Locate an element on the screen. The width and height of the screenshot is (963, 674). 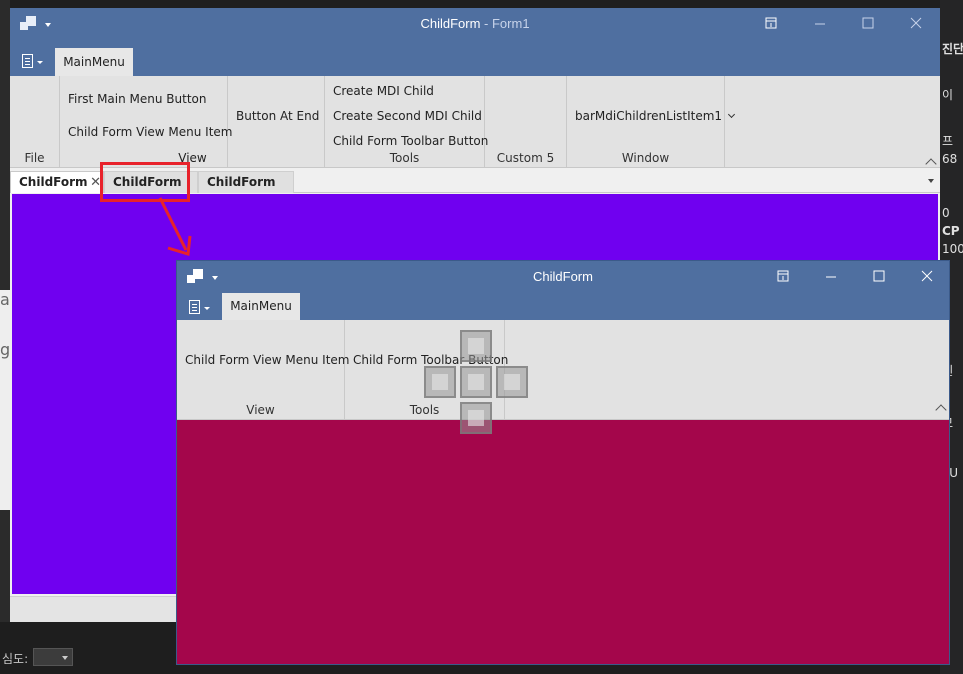
main-form-titlebar: ChildForm - Form1 is located at coordinates (475, 24).